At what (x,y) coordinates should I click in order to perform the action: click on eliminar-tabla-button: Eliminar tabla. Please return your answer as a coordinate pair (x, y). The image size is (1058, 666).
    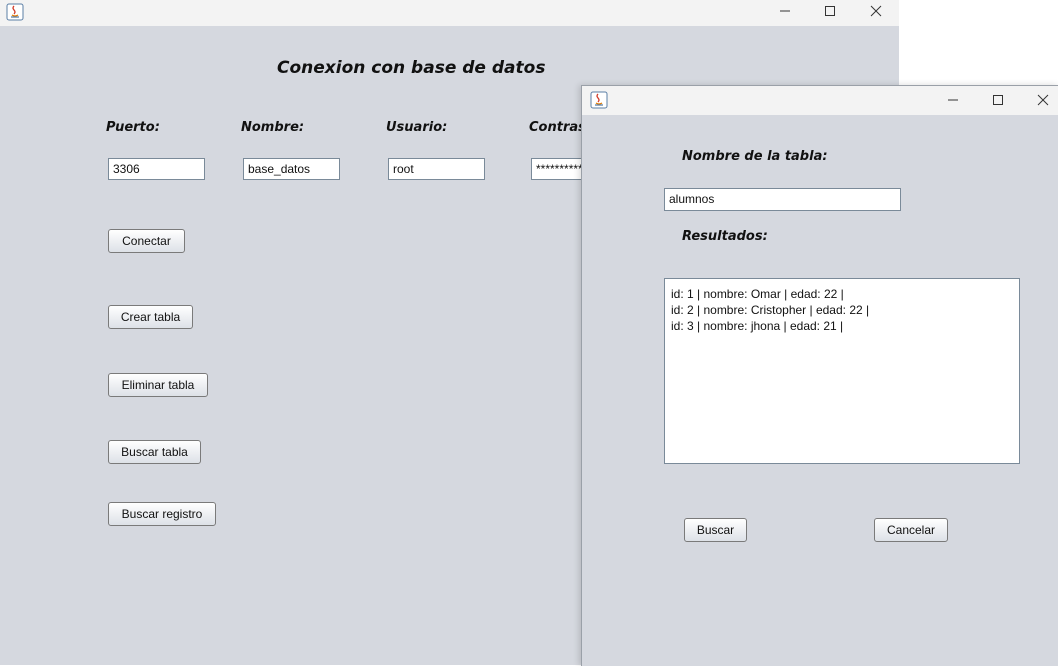
    Looking at the image, I should click on (158, 385).